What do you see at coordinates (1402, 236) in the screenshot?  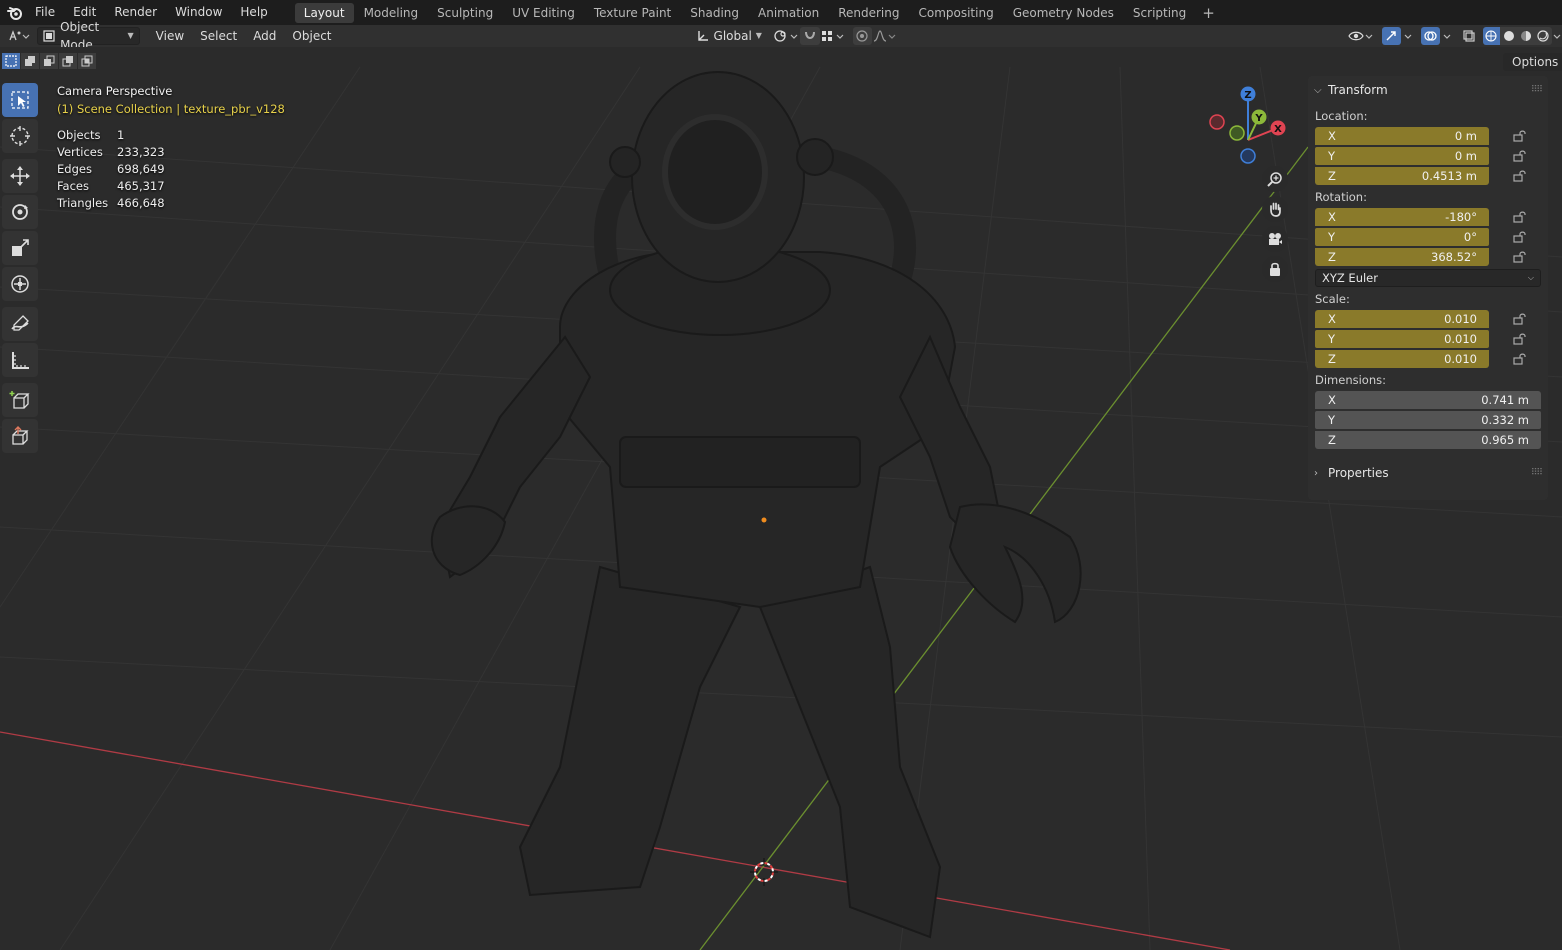 I see `rotation-y-field: Y 0°` at bounding box center [1402, 236].